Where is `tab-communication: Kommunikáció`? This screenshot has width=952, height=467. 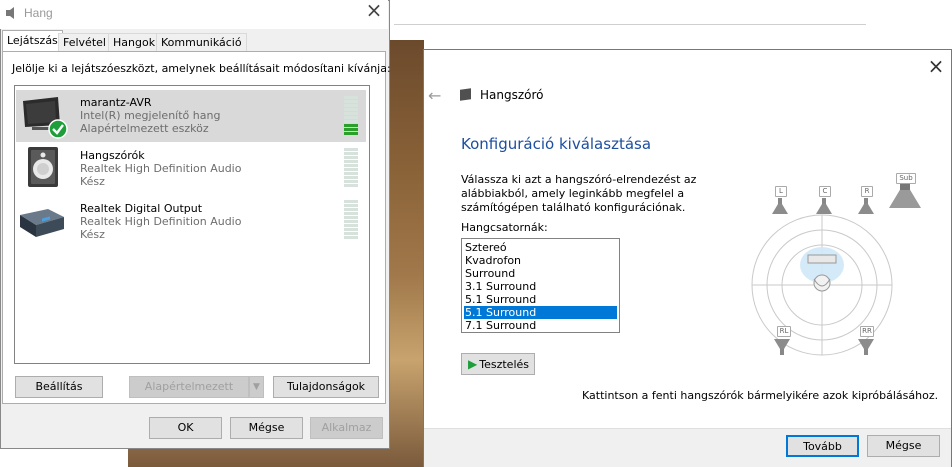 tab-communication: Kommunikáció is located at coordinates (201, 42).